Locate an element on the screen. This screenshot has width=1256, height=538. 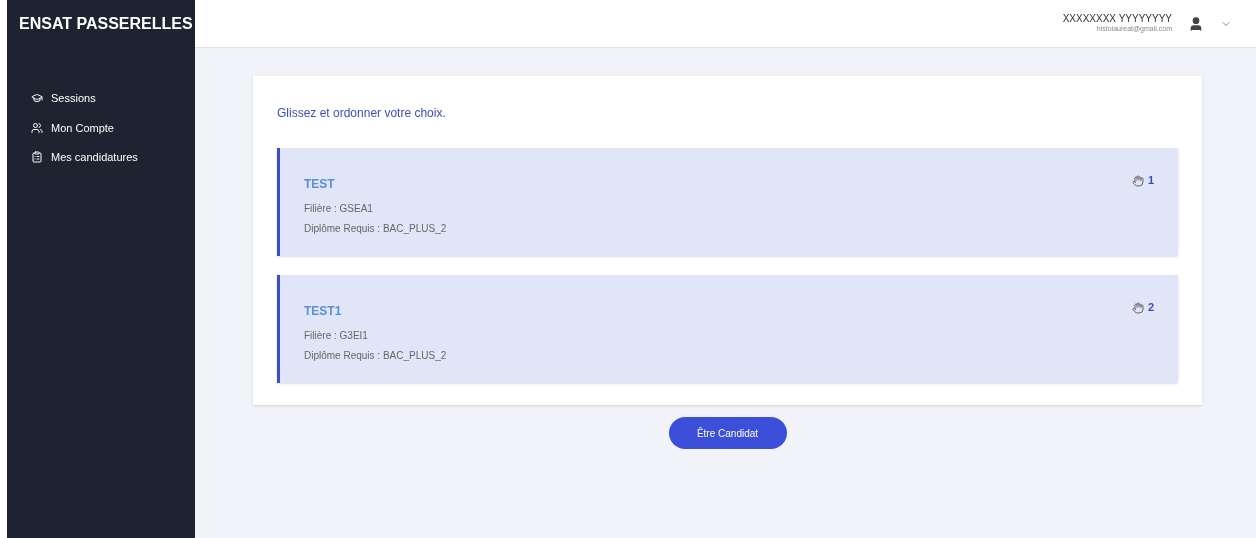
instruction-text: Glissez et ordonner votre choix. is located at coordinates (362, 113).